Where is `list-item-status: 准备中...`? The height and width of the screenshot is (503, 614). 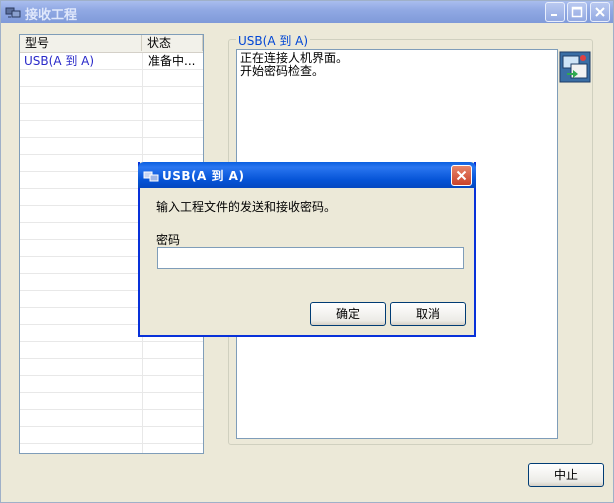 list-item-status: 准备中... is located at coordinates (172, 61).